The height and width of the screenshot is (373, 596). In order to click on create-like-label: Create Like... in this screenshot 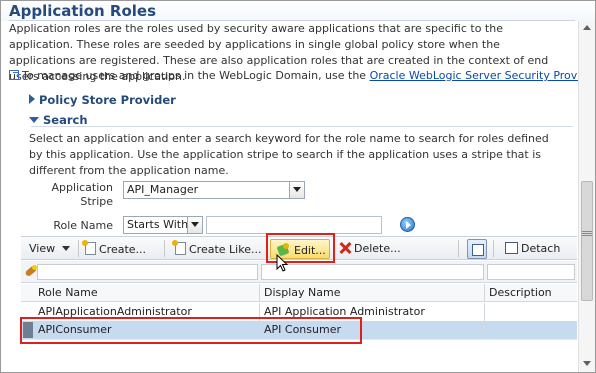, I will do `click(225, 249)`.